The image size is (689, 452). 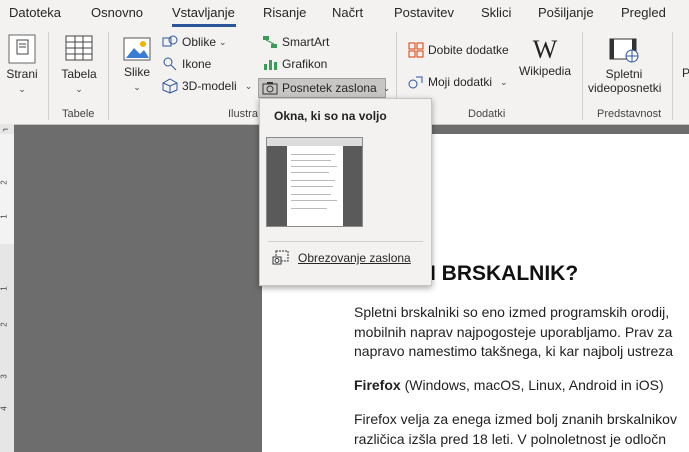 What do you see at coordinates (643, 12) in the screenshot?
I see `tab-review: Pregled` at bounding box center [643, 12].